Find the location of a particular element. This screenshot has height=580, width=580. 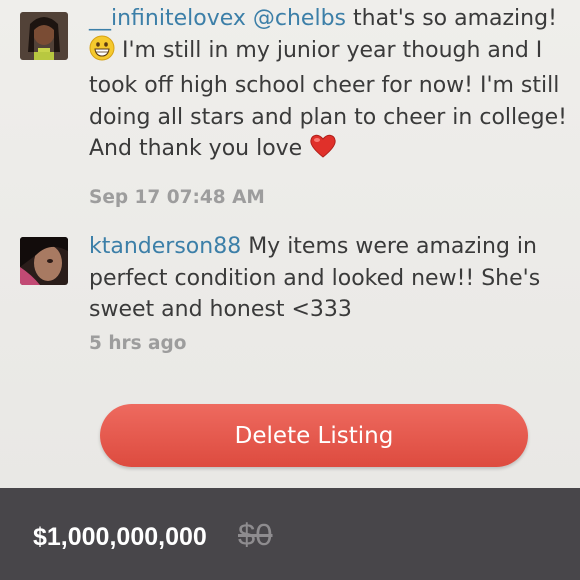

delete-listing-button: Delete Listing is located at coordinates (314, 435).